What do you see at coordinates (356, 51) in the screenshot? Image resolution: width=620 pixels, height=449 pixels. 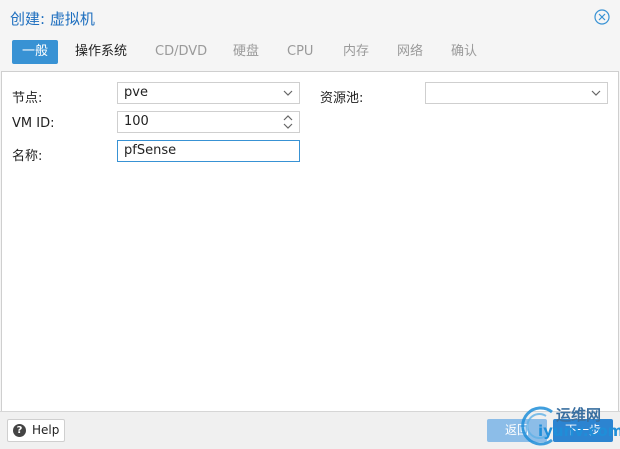 I see `tab-memory: 内存` at bounding box center [356, 51].